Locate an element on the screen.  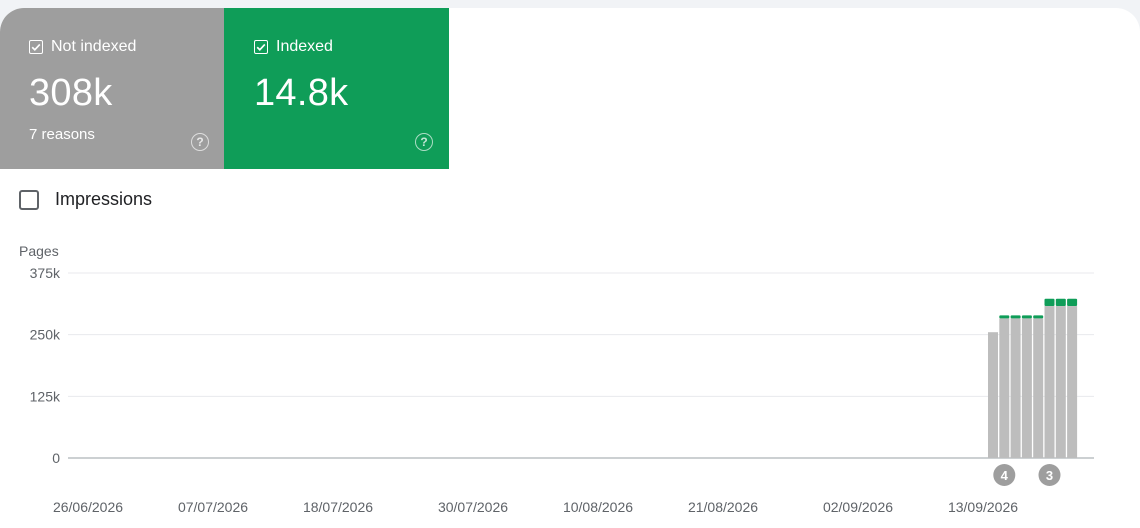
x-tick-label: 10/08/2026 is located at coordinates (598, 507).